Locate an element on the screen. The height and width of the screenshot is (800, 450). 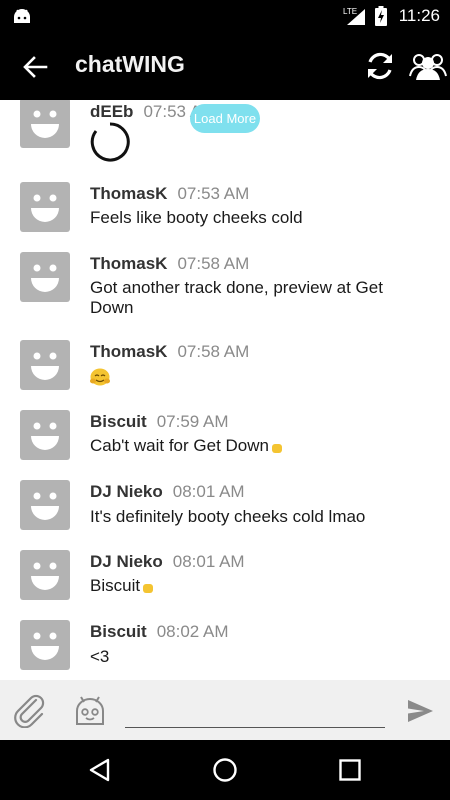
message-text: Cab't wait for Get Down is located at coordinates (179, 445).